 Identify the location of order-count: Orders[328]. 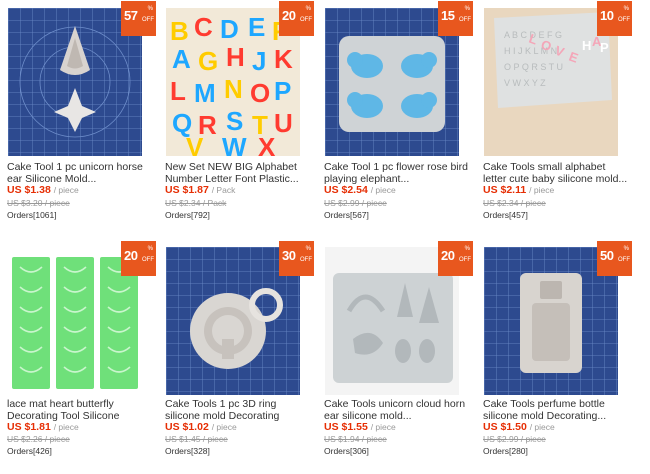
(187, 451).